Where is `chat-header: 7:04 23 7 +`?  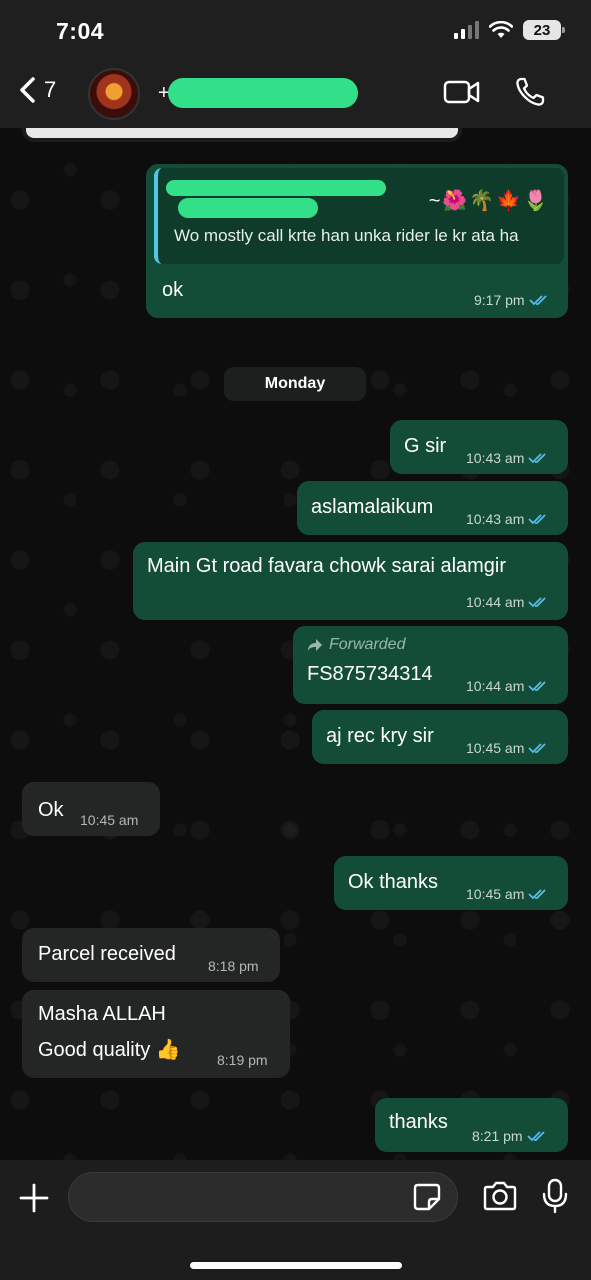 chat-header: 7:04 23 7 + is located at coordinates (295, 64).